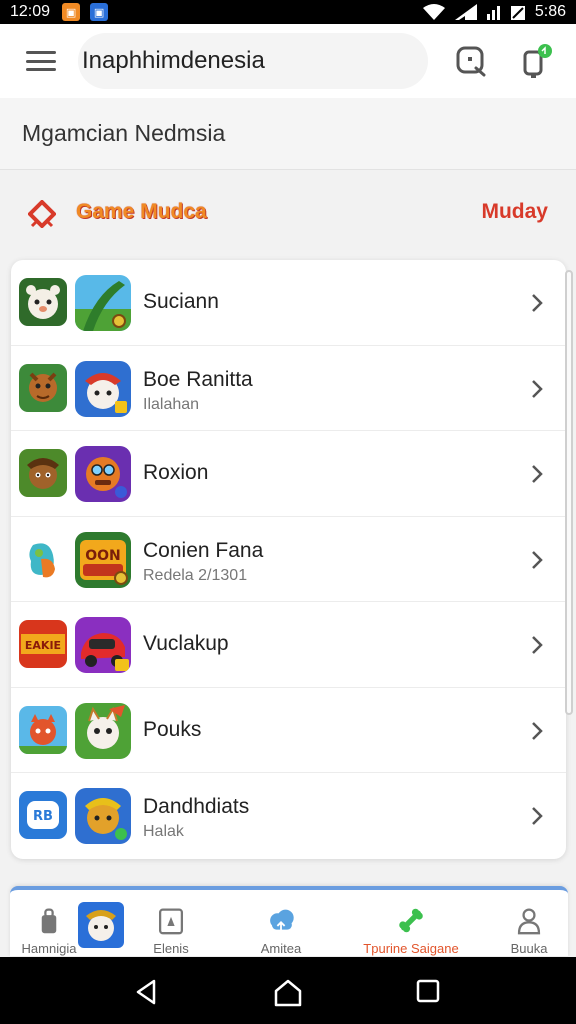 This screenshot has width=576, height=1024. I want to click on thumb-text: OON, so click(103, 556).